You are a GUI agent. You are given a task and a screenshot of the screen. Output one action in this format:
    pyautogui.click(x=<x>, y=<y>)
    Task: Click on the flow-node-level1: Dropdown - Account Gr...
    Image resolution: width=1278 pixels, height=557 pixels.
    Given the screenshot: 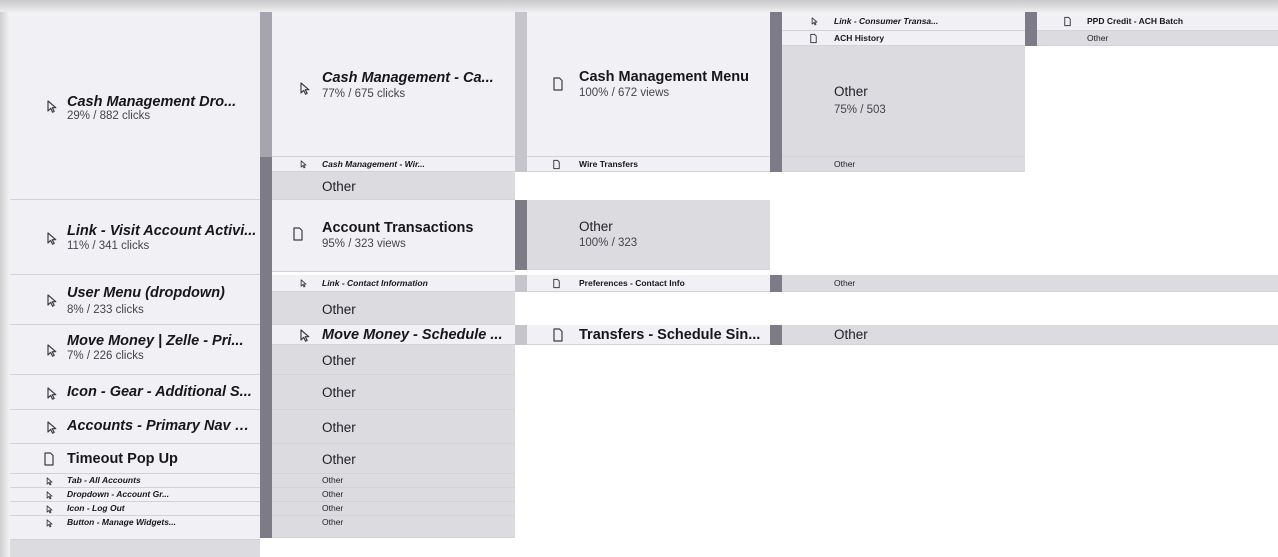 What is the action you would take?
    pyautogui.click(x=135, y=495)
    